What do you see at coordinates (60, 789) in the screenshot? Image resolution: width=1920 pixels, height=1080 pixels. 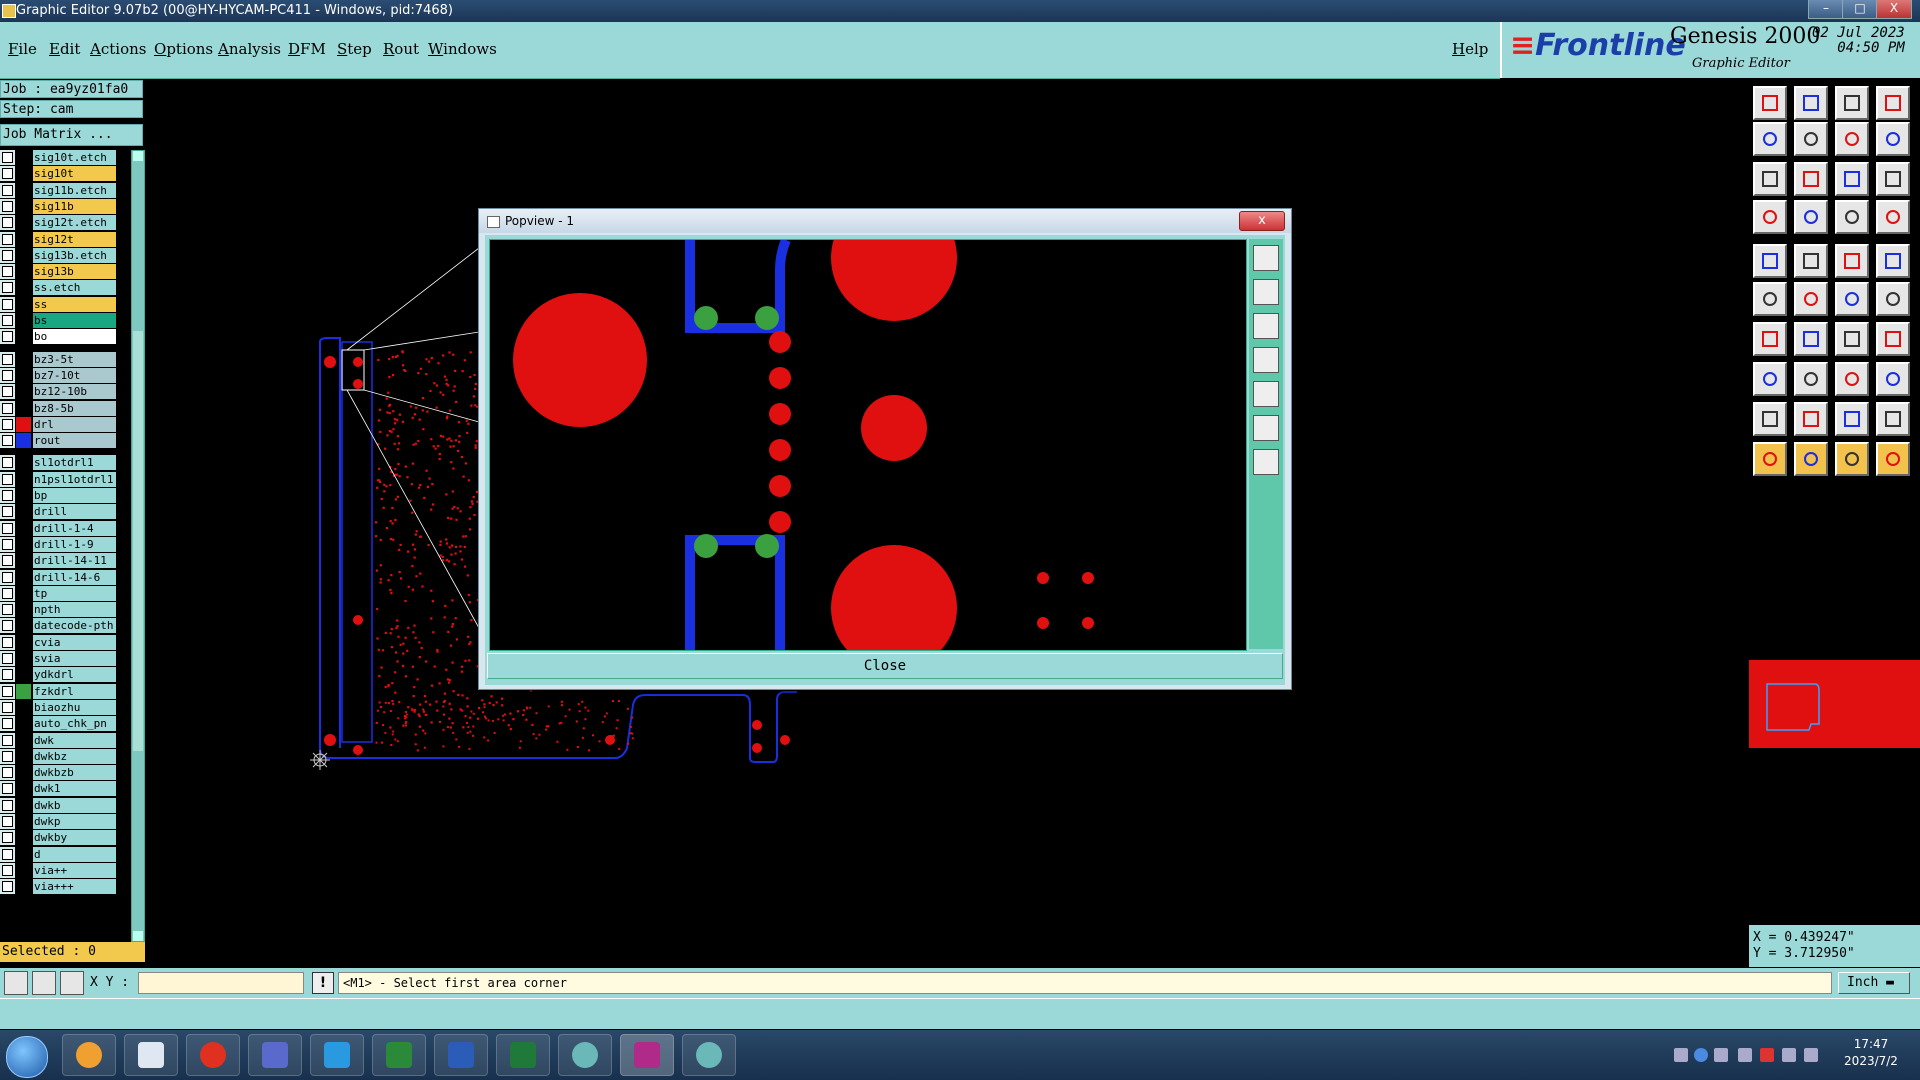 I see `layer-row: dwk1` at bounding box center [60, 789].